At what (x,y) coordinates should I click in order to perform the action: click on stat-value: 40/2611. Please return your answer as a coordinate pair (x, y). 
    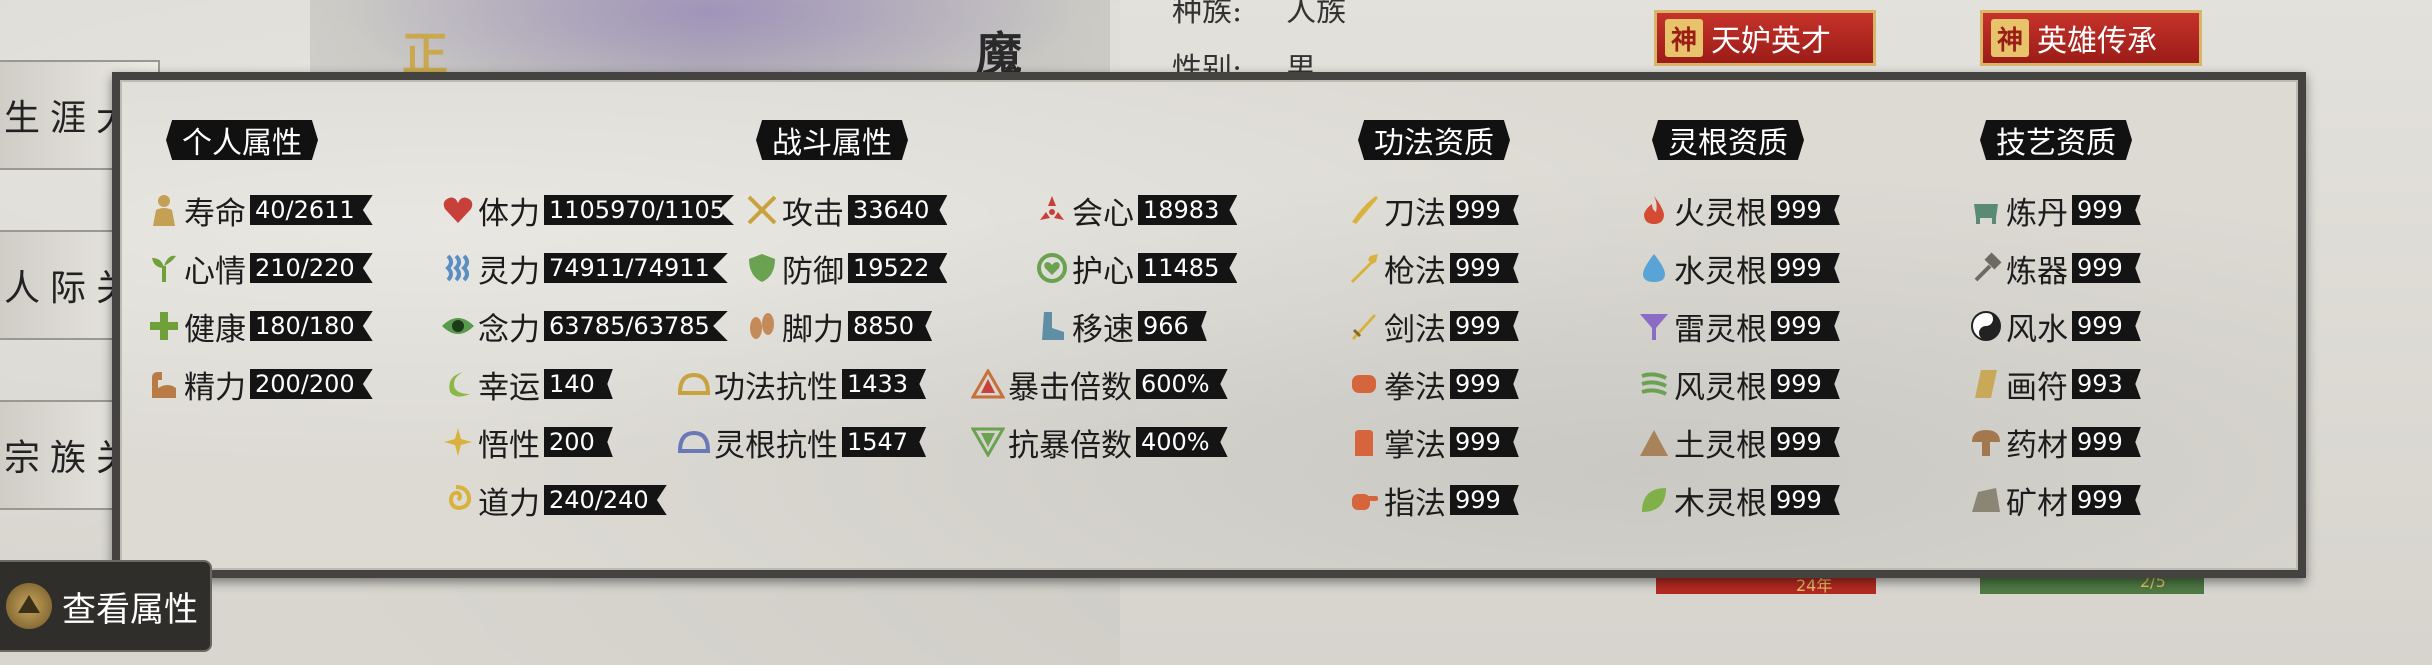
    Looking at the image, I should click on (311, 210).